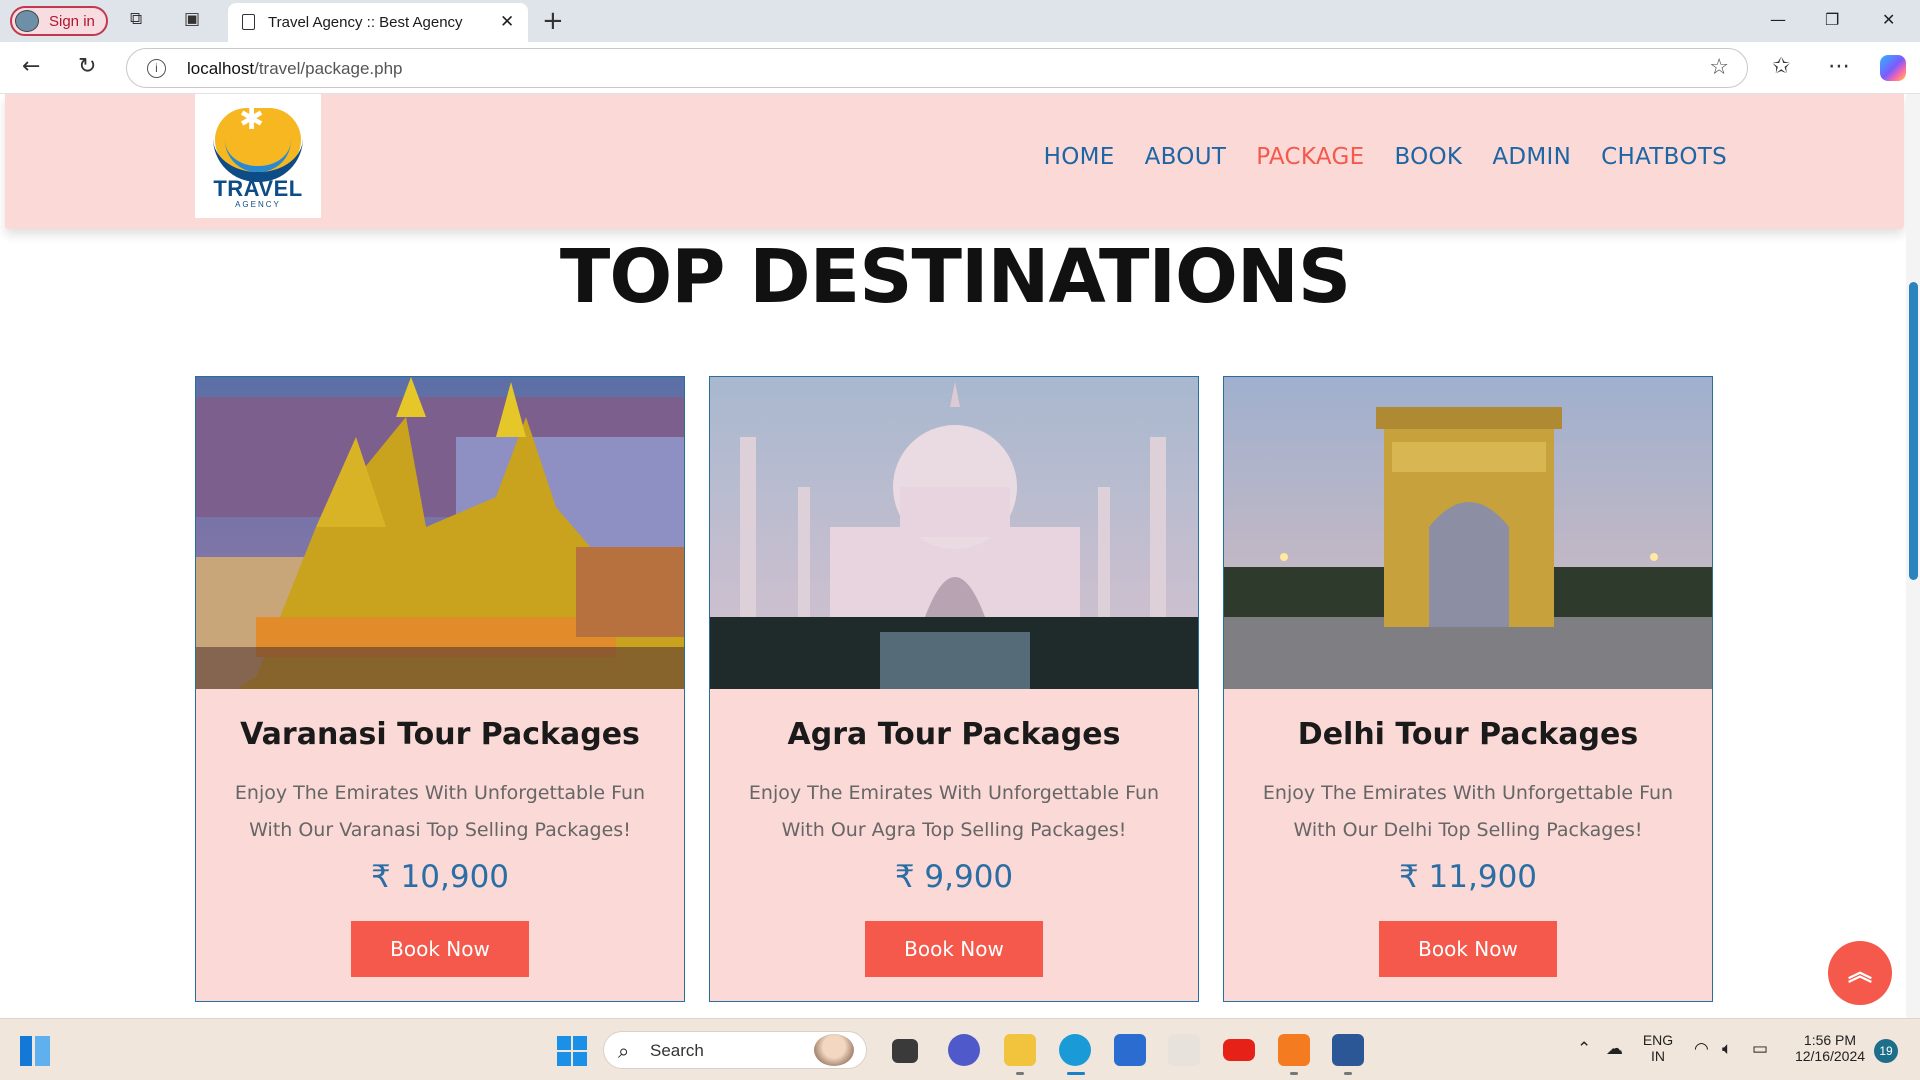  I want to click on palm-tree-icon: ✱, so click(252, 119).